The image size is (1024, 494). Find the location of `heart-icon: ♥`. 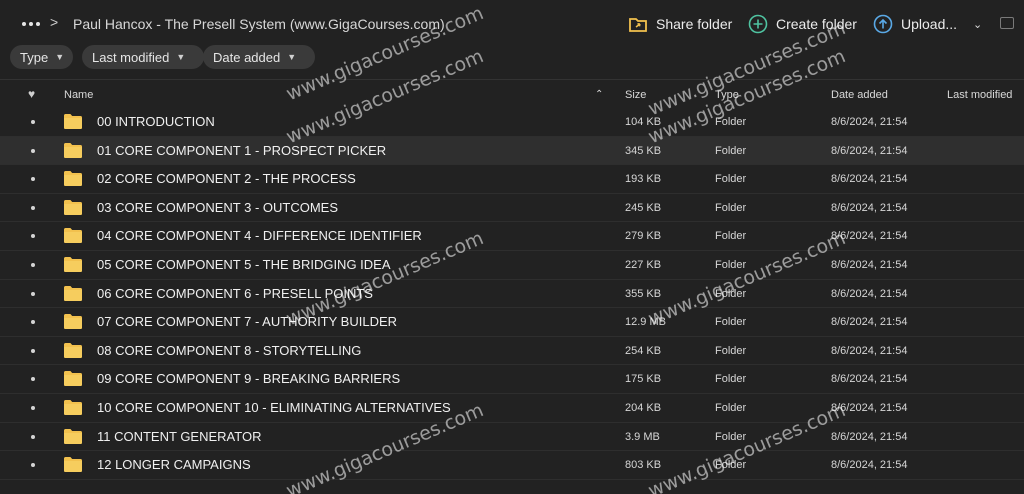

heart-icon: ♥ is located at coordinates (31, 94).